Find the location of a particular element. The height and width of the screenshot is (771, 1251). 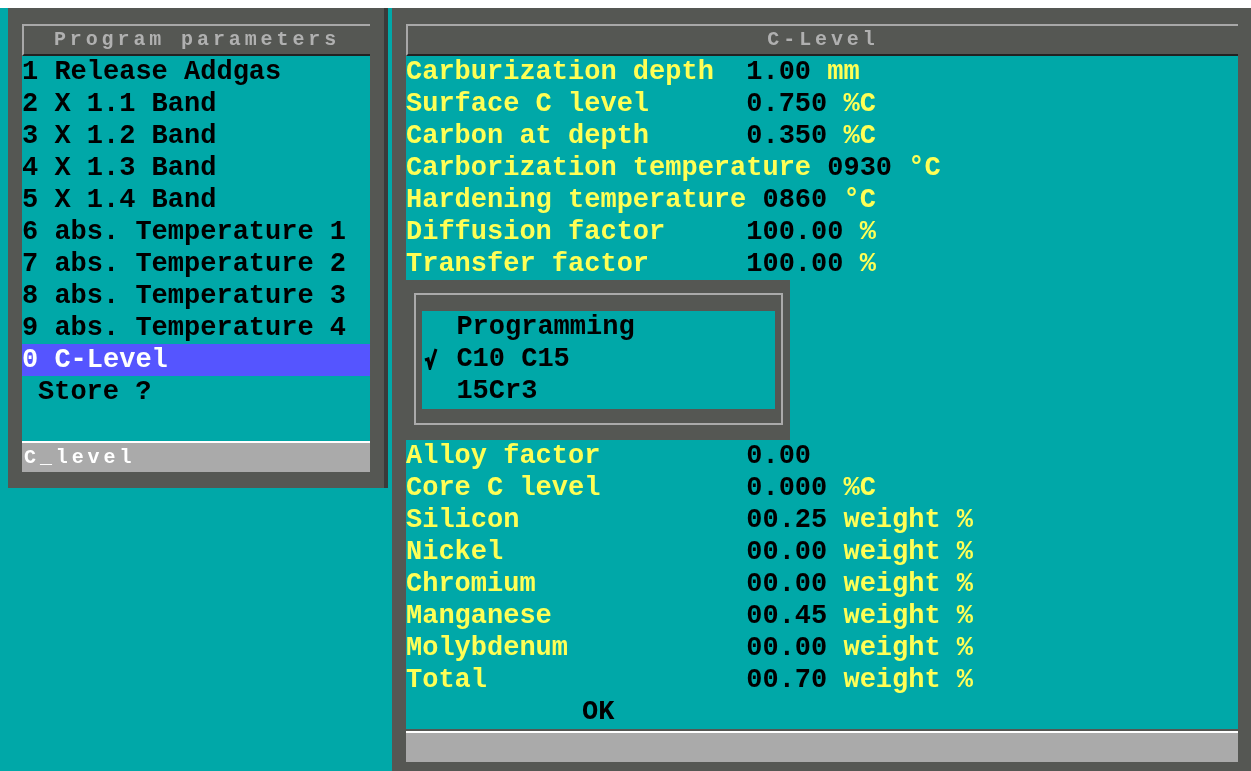

field-label: Hardening temperature is located at coordinates (576, 200).